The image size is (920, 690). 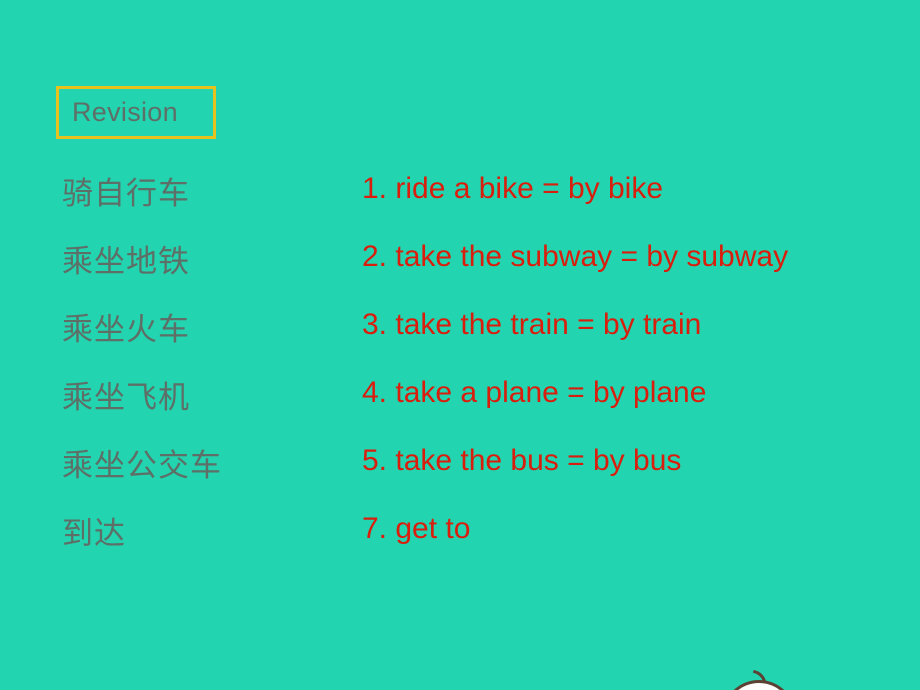 What do you see at coordinates (759, 685) in the screenshot?
I see `cartoon-head-dome` at bounding box center [759, 685].